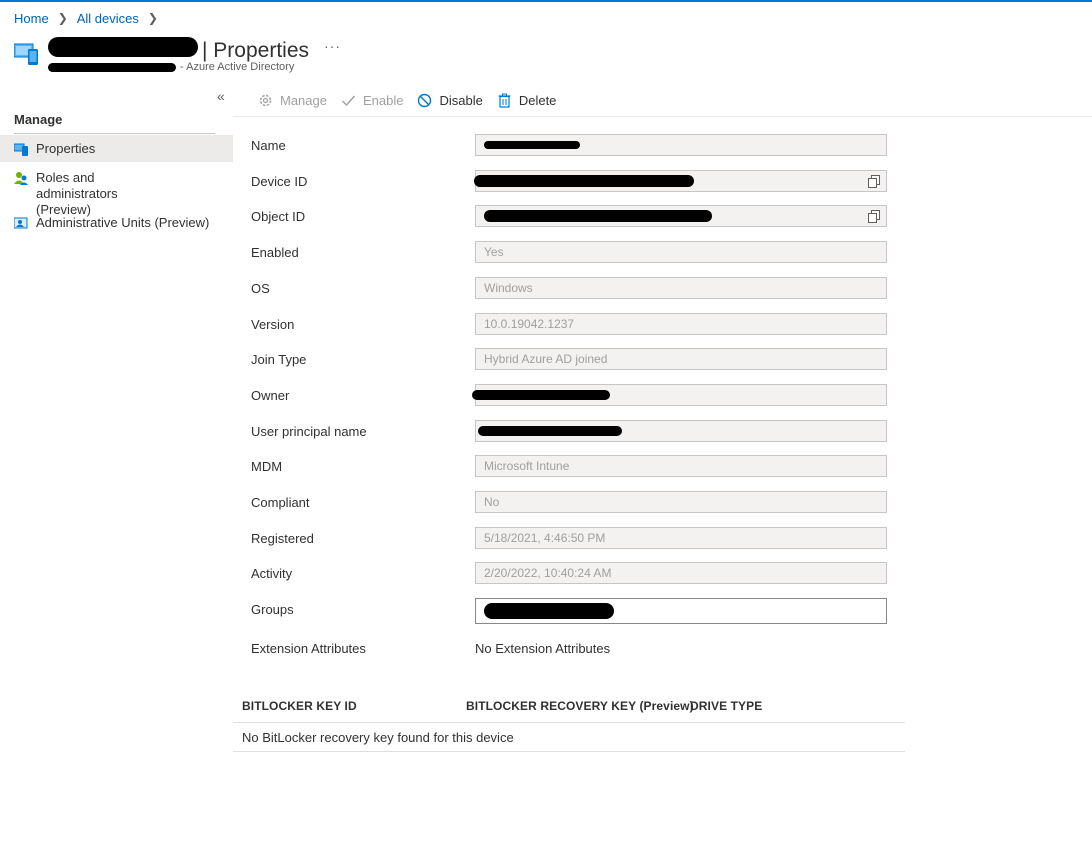 The height and width of the screenshot is (856, 1092). I want to click on command-bar: Manage Enable Disable Delete, so click(414, 100).